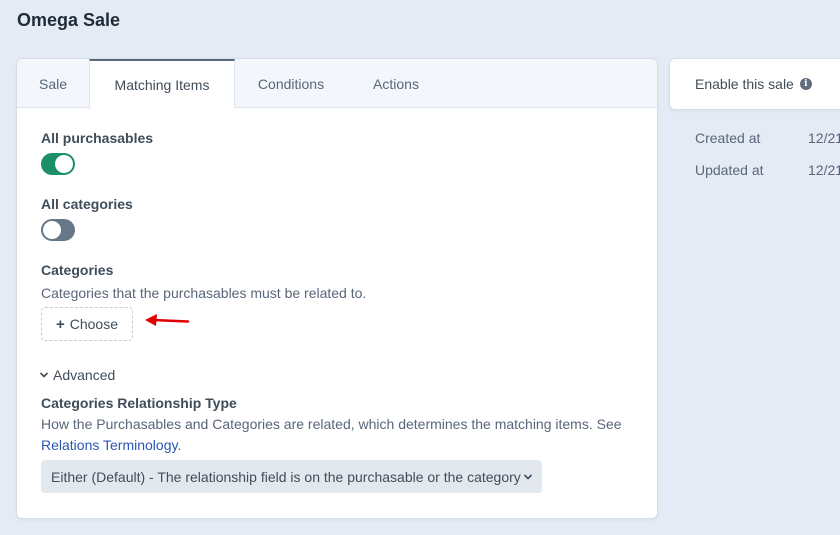  I want to click on all-purchasables-label: All purchasables, so click(97, 138).